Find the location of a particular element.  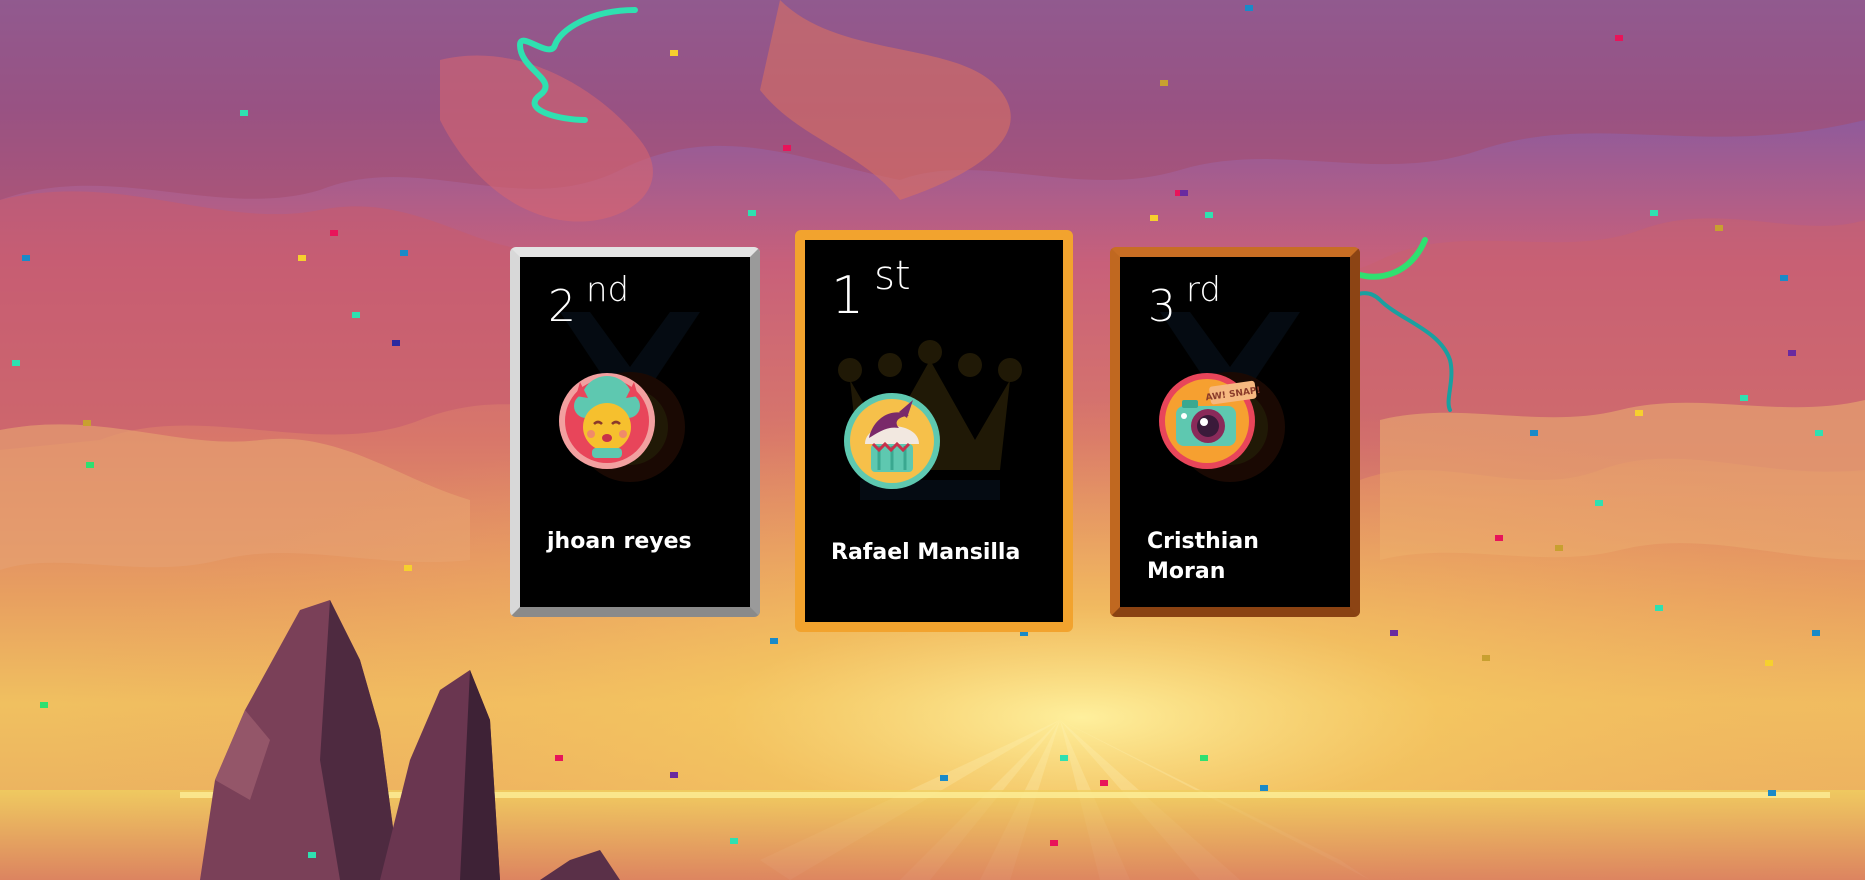

player-name: Cristhian Moran is located at coordinates (1203, 556).